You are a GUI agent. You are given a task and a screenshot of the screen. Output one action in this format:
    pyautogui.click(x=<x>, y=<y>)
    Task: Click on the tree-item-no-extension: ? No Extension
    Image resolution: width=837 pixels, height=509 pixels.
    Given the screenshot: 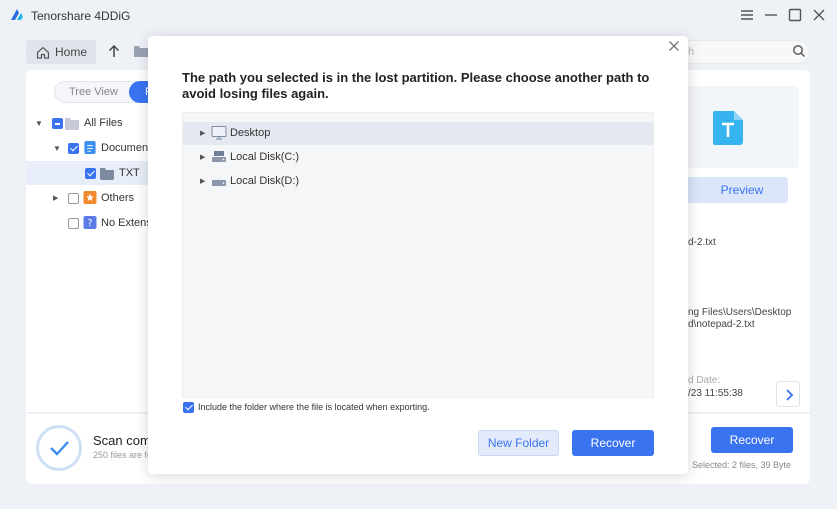 What is the action you would take?
    pyautogui.click(x=91, y=223)
    